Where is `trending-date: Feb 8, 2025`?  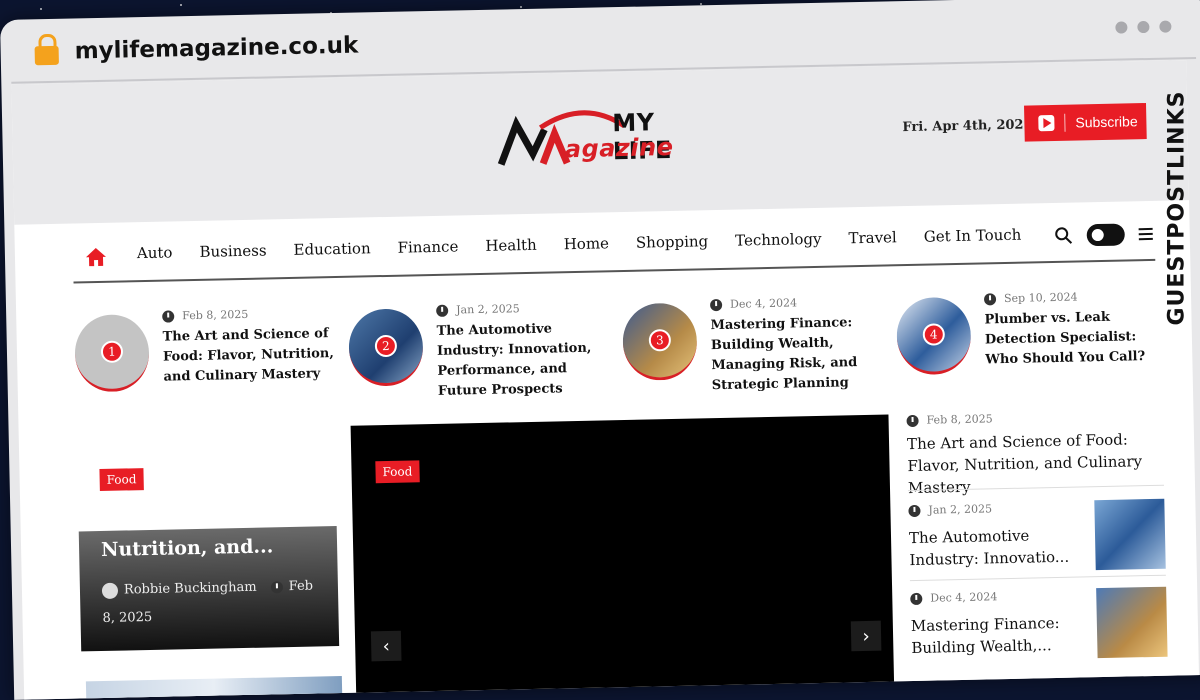
trending-date: Feb 8, 2025 is located at coordinates (215, 315).